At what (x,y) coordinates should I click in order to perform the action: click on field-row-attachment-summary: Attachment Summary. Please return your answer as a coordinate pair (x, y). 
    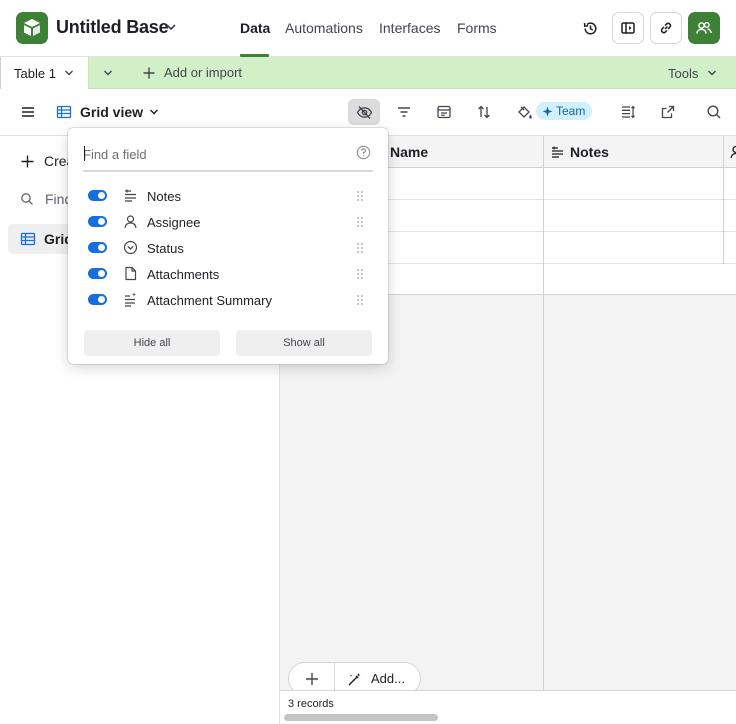
    Looking at the image, I should click on (231, 301).